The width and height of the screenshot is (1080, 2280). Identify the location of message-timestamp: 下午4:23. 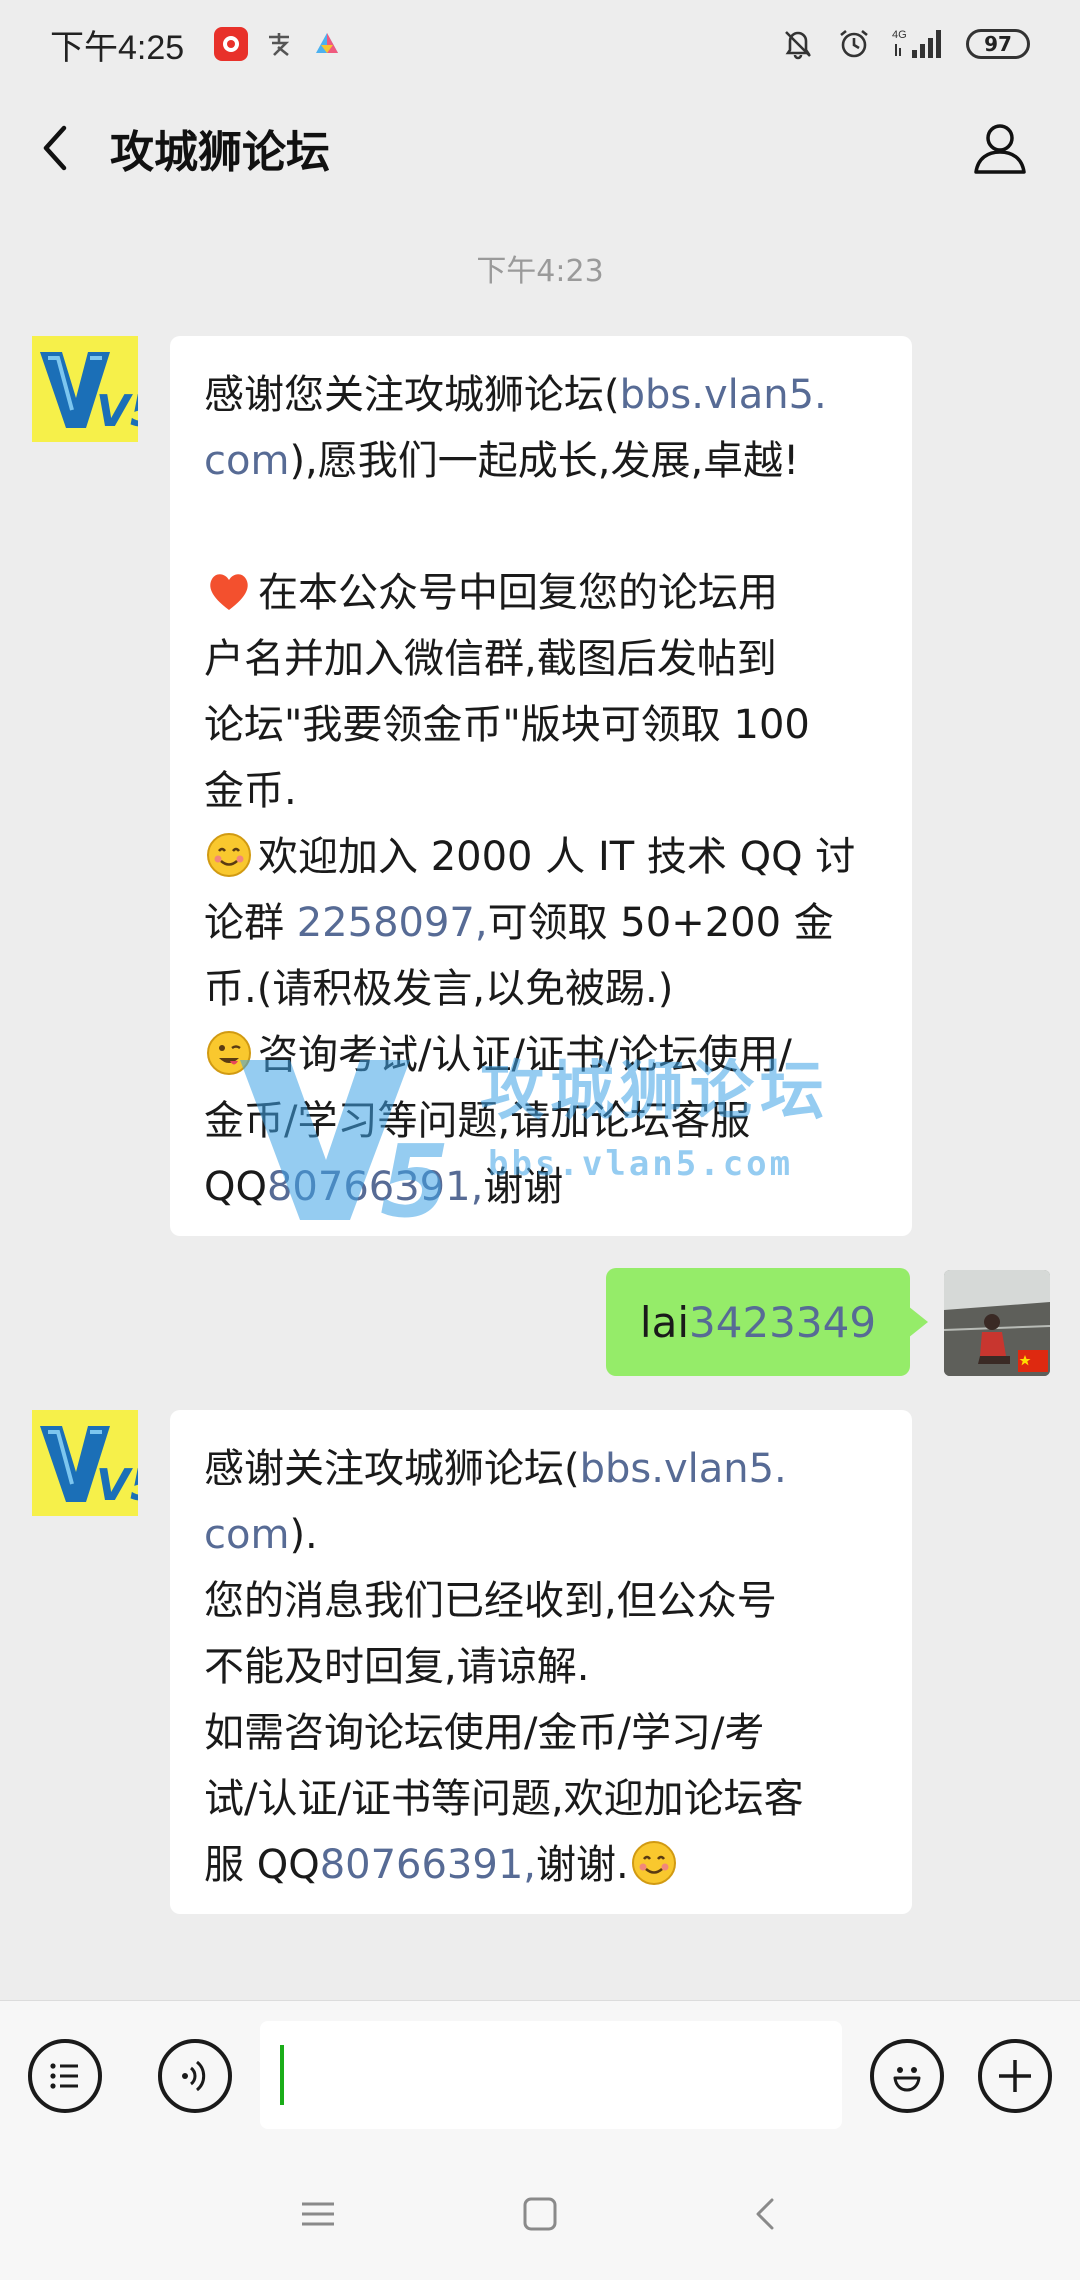
(540, 271).